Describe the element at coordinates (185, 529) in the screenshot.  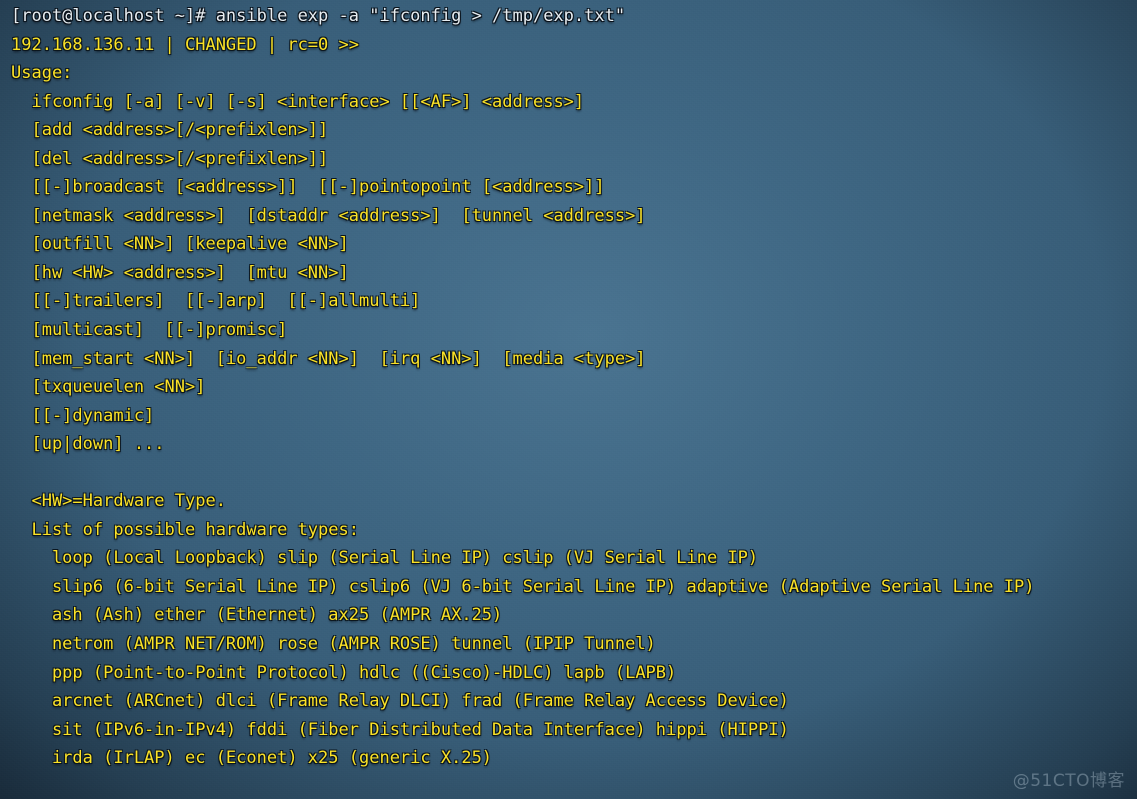
I see `terminal-line: List of possible hardware types:` at that location.